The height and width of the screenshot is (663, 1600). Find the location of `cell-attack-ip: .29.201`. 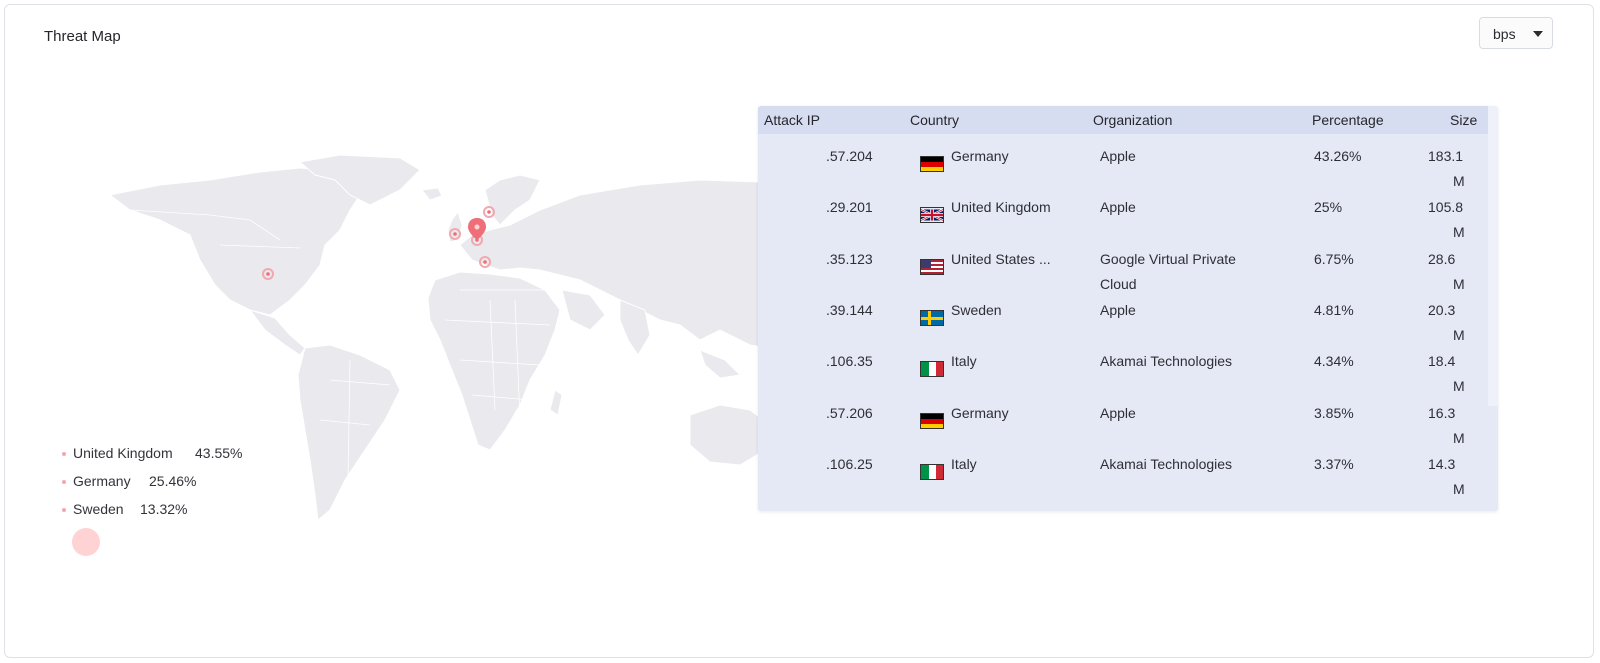

cell-attack-ip: .29.201 is located at coordinates (849, 207).